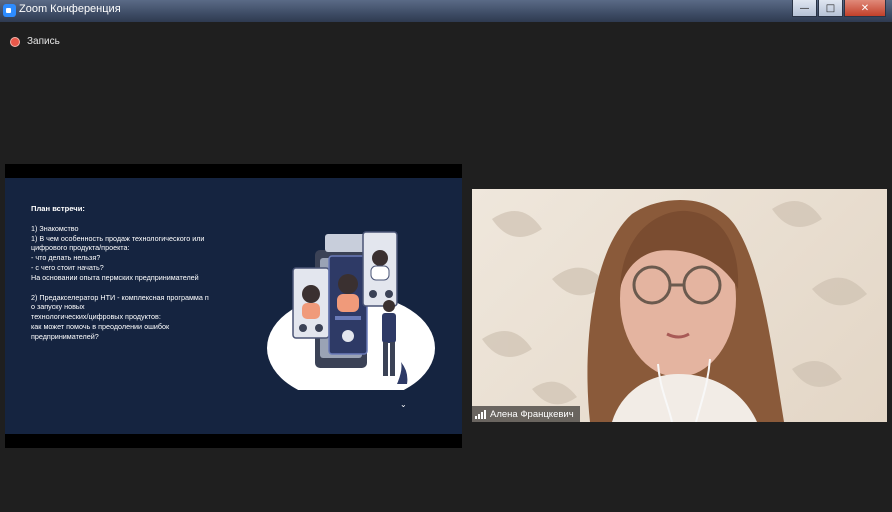 The width and height of the screenshot is (892, 512). Describe the element at coordinates (70, 9) in the screenshot. I see `window-title: Zoom Конференция` at that location.